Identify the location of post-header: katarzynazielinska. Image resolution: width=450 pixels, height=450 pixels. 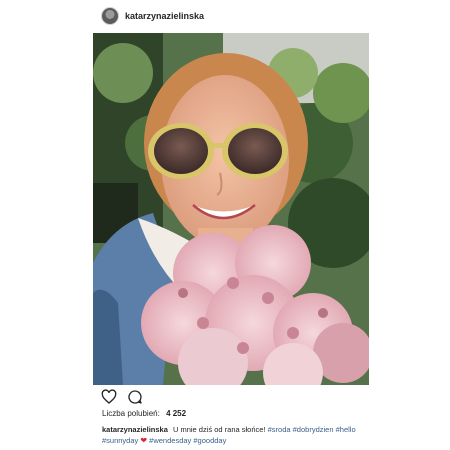
(152, 16).